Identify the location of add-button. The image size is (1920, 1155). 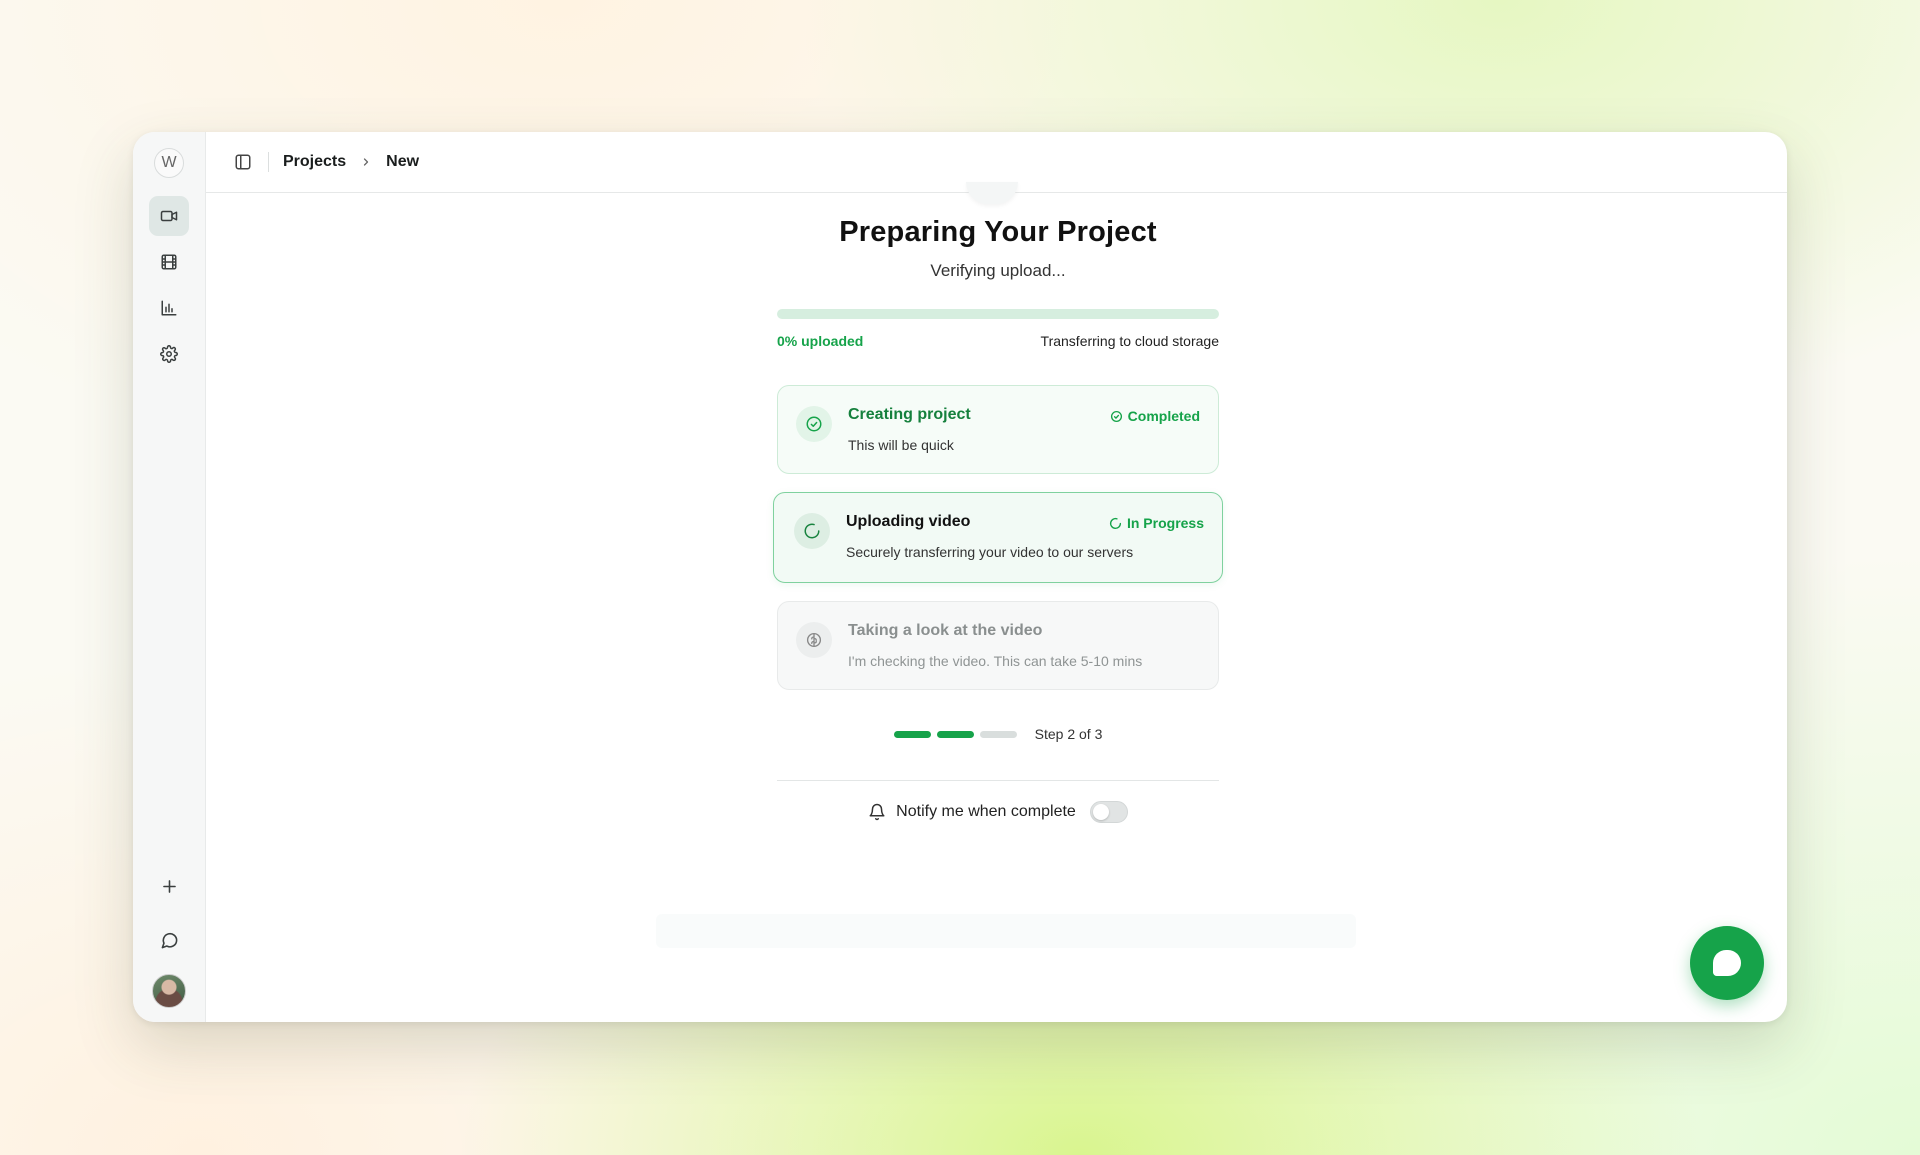
(169, 886).